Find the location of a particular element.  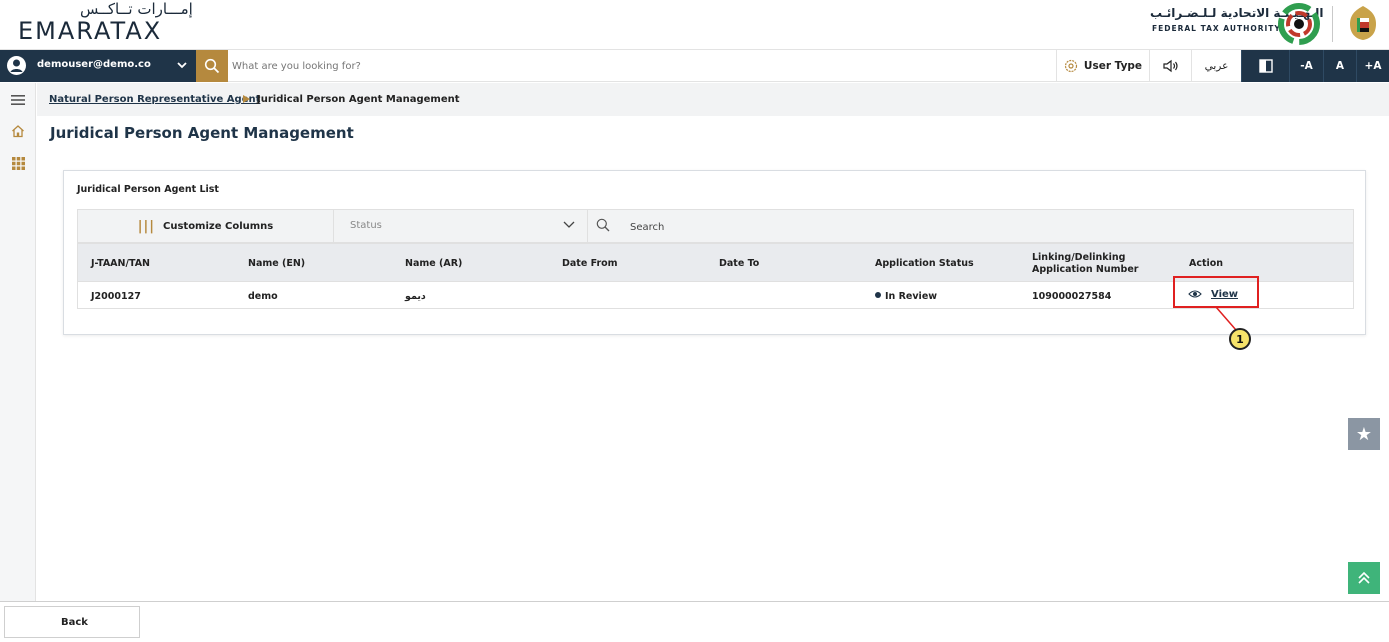

customize-columns-button: ||| Customize Columns is located at coordinates (206, 226).